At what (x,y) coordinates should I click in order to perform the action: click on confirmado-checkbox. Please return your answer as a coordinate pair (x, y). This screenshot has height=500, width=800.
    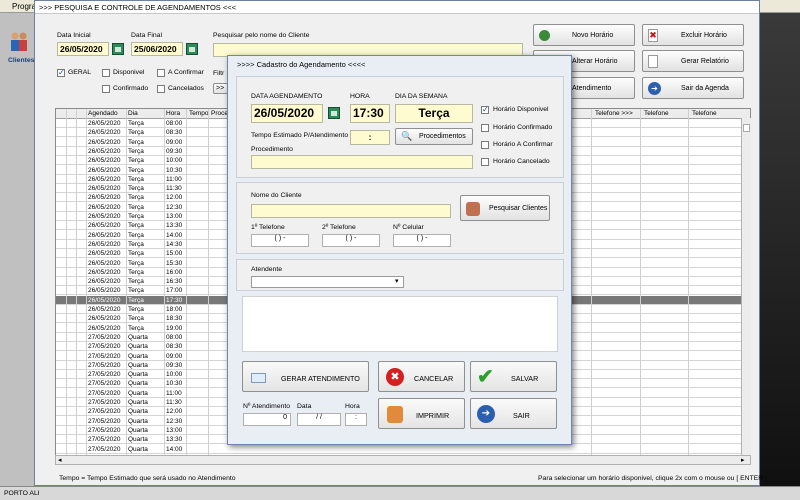
    Looking at the image, I should click on (106, 89).